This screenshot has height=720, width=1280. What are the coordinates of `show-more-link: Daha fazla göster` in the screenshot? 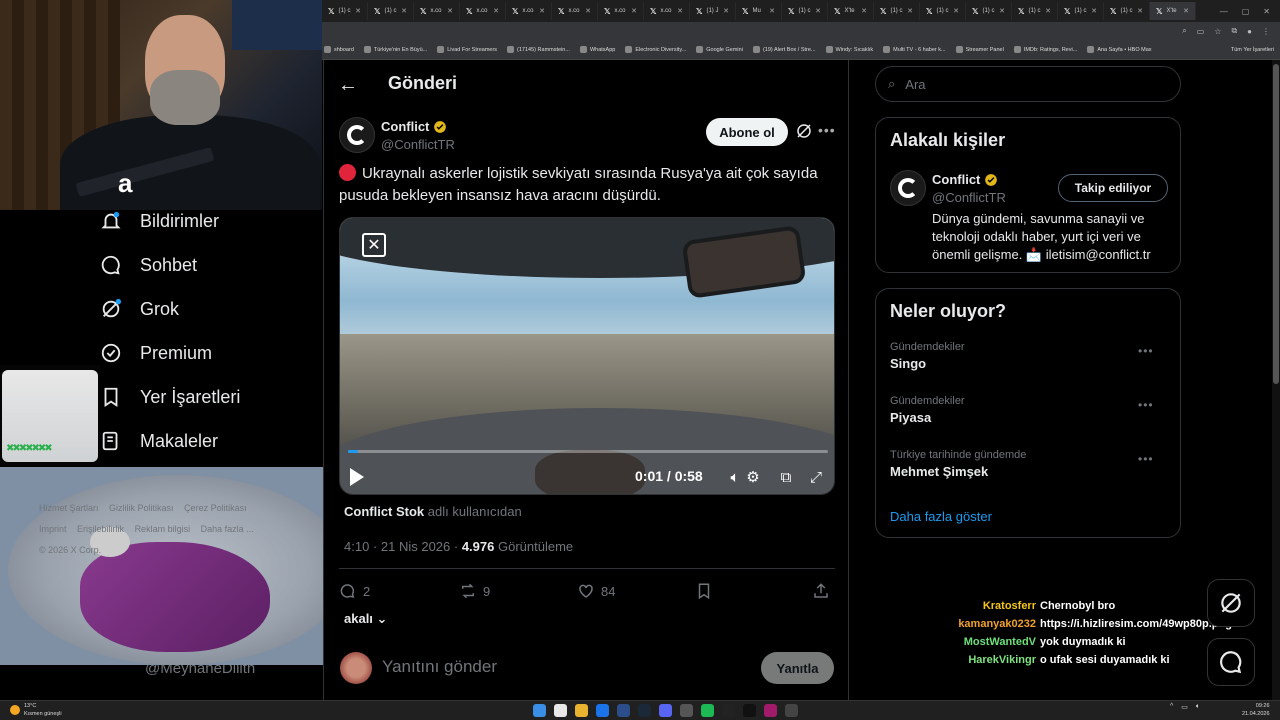 It's located at (941, 516).